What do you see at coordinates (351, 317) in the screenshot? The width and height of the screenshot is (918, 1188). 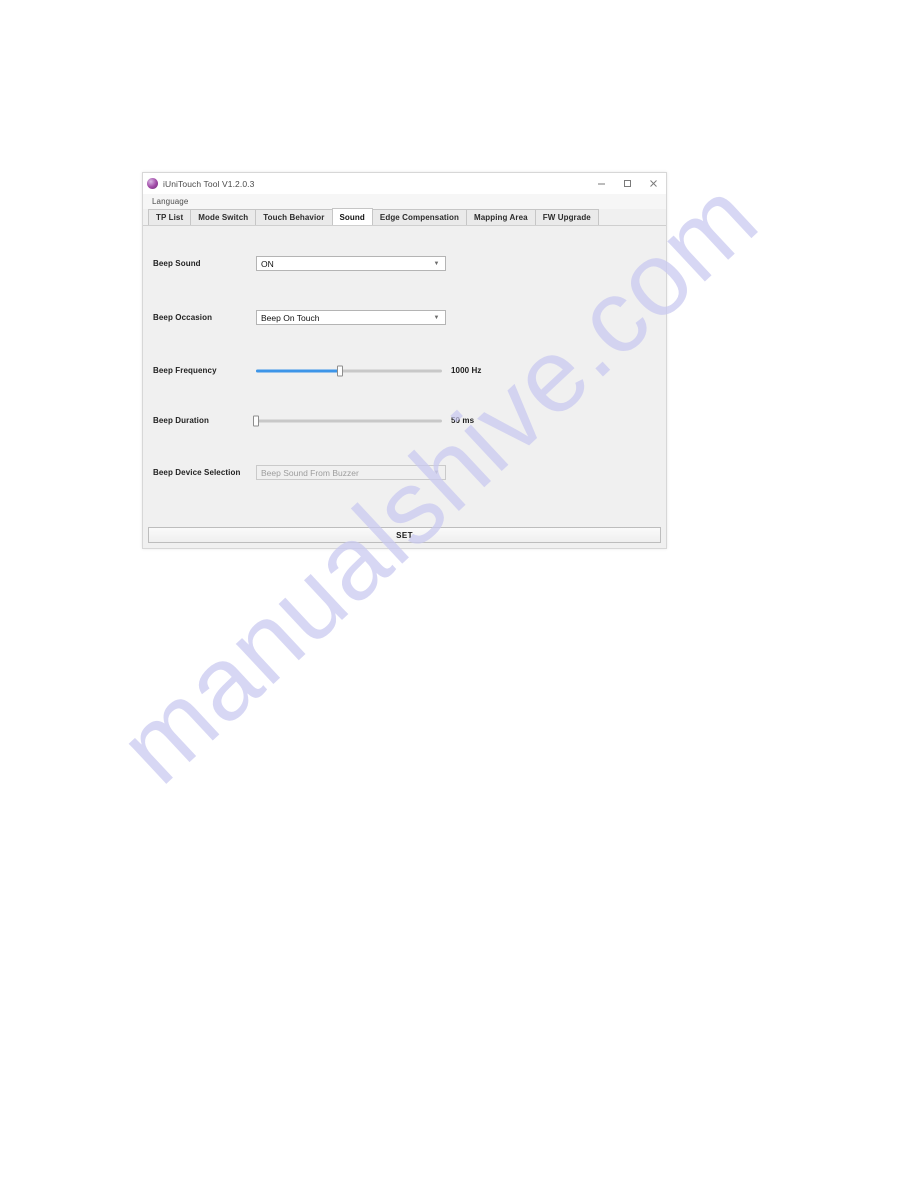 I see `beep-occasion-dropdown: Beep On Touch ▼` at bounding box center [351, 317].